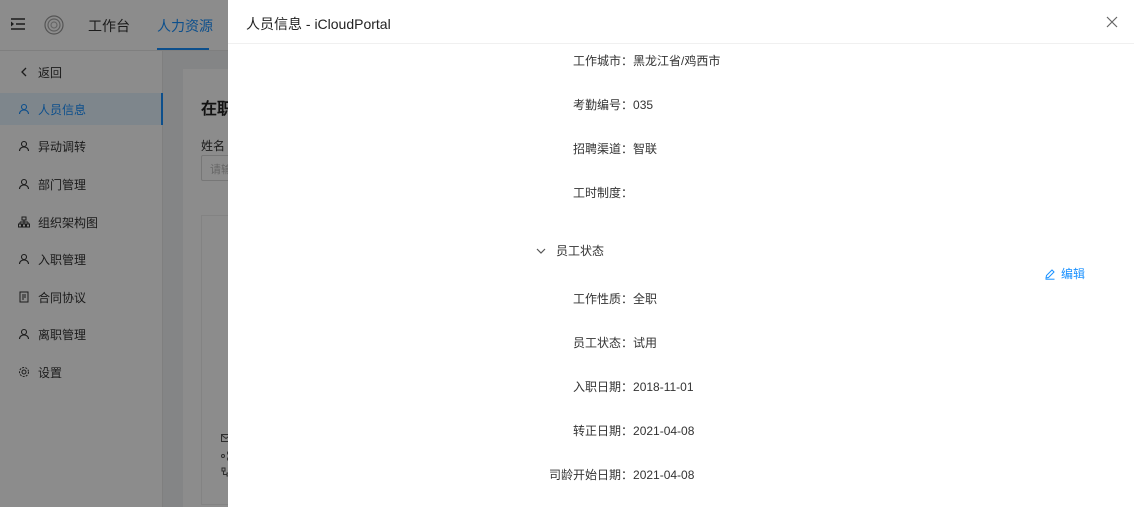 The image size is (1134, 507). Describe the element at coordinates (681, 22) in the screenshot. I see `drawer-header: 人员信息 - iCloudPortal` at that location.